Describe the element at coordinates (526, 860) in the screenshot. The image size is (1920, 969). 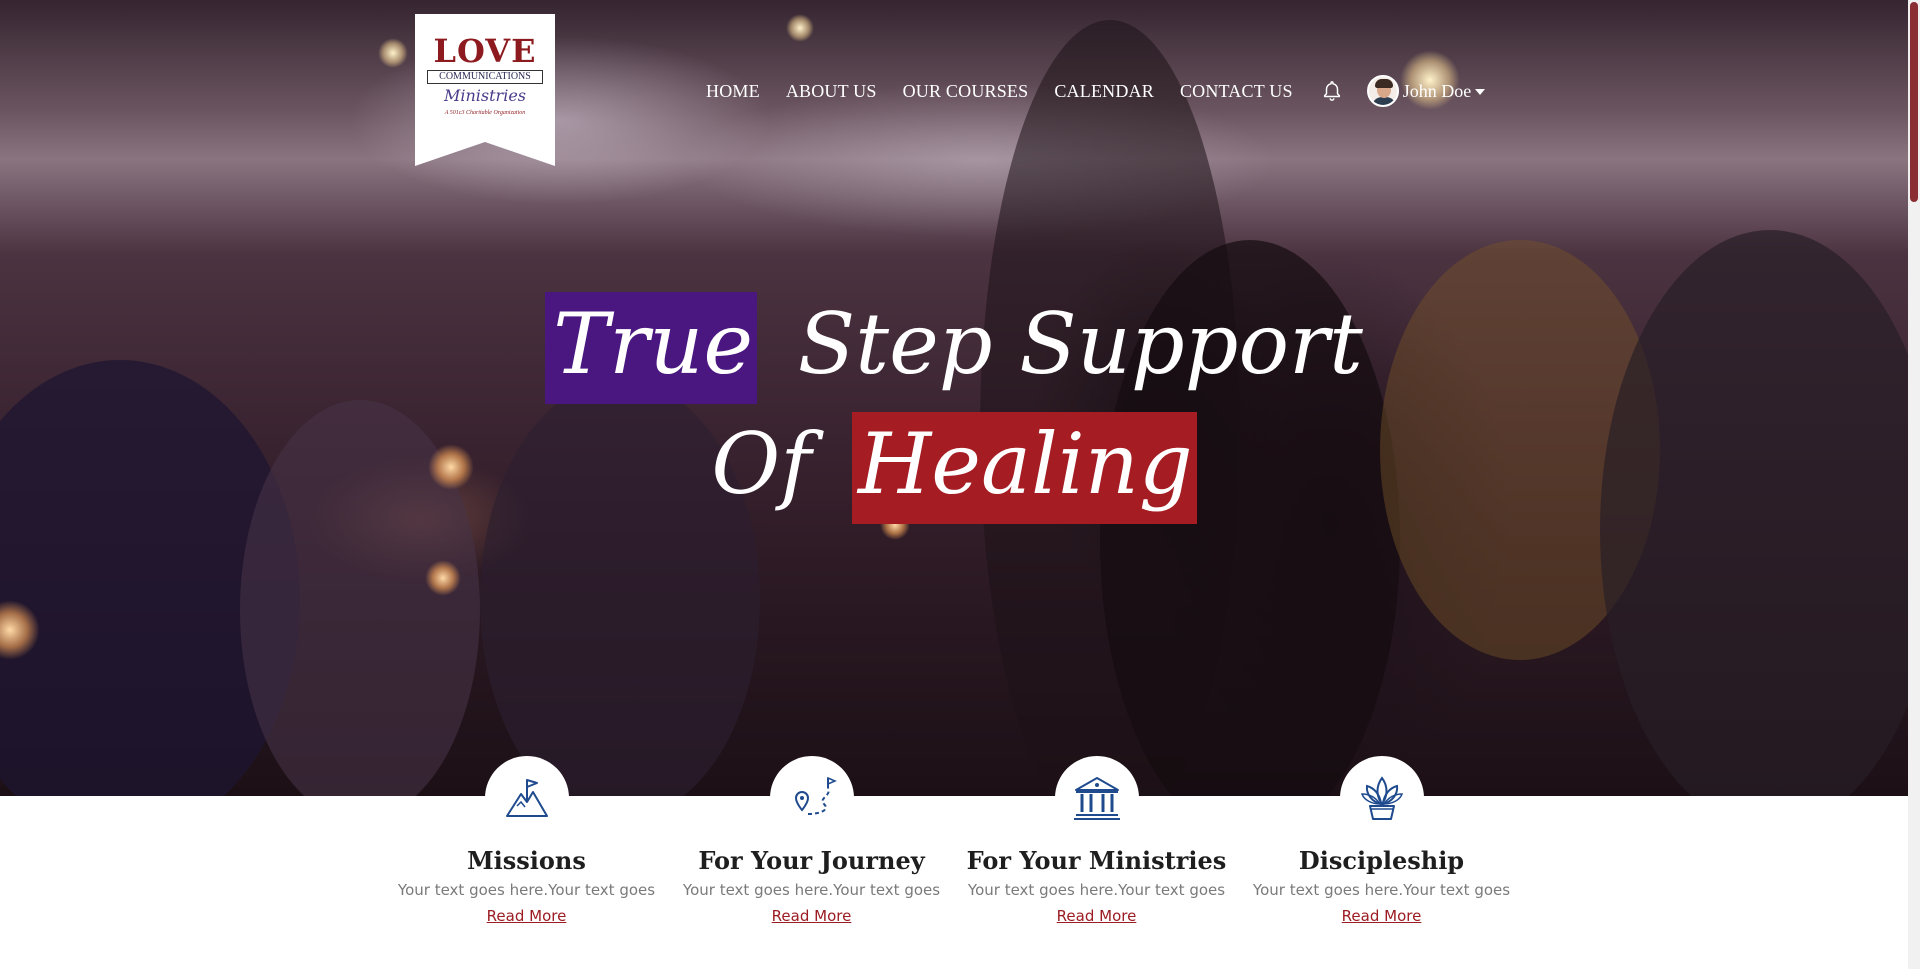
I see `feature-title: Missions` at that location.